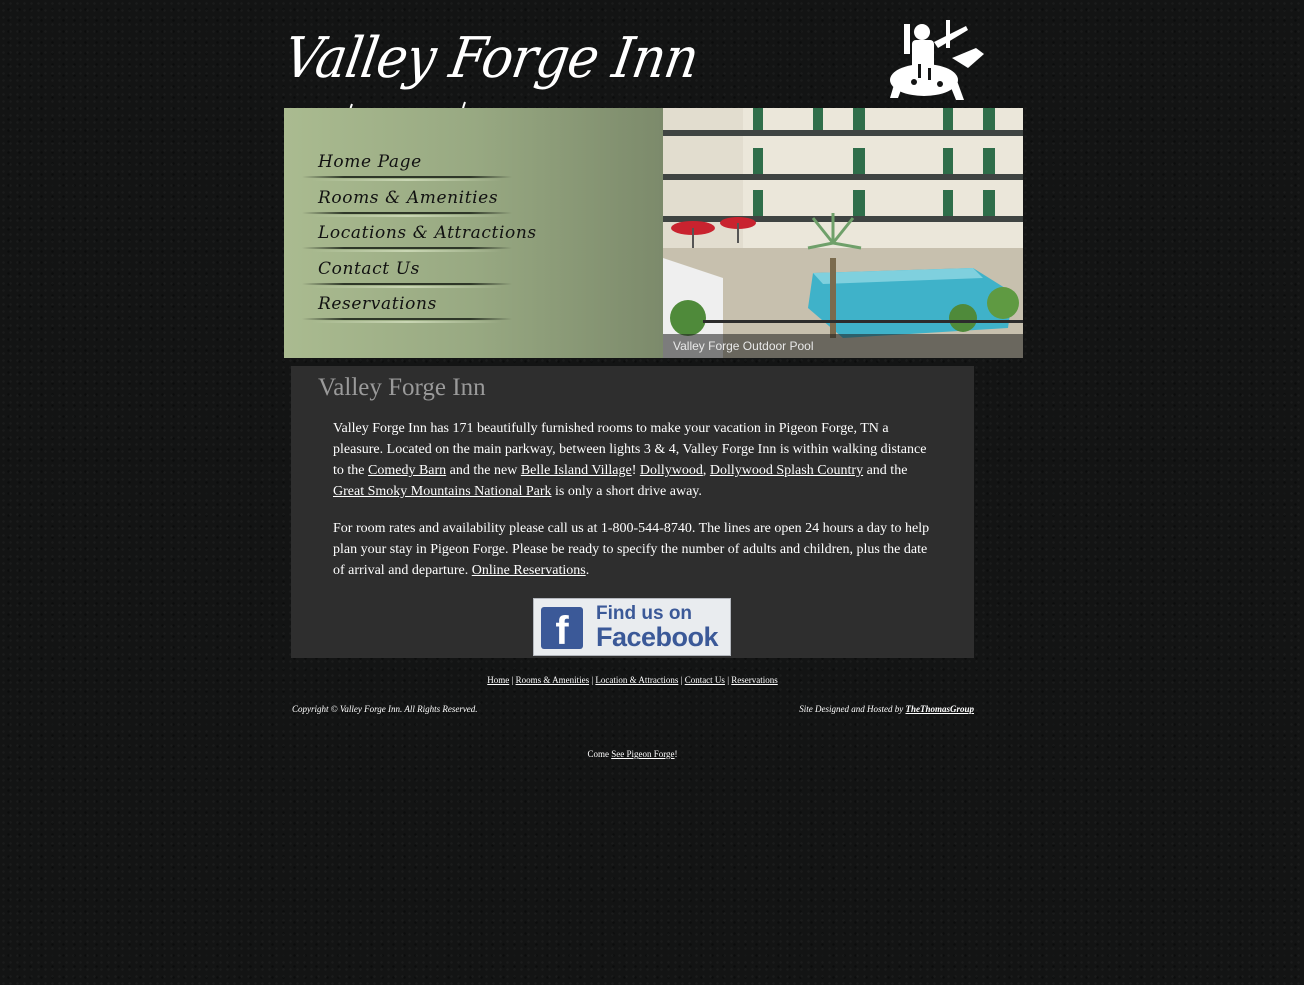 The height and width of the screenshot is (985, 1304). I want to click on nav-home: Home Page, so click(417, 163).